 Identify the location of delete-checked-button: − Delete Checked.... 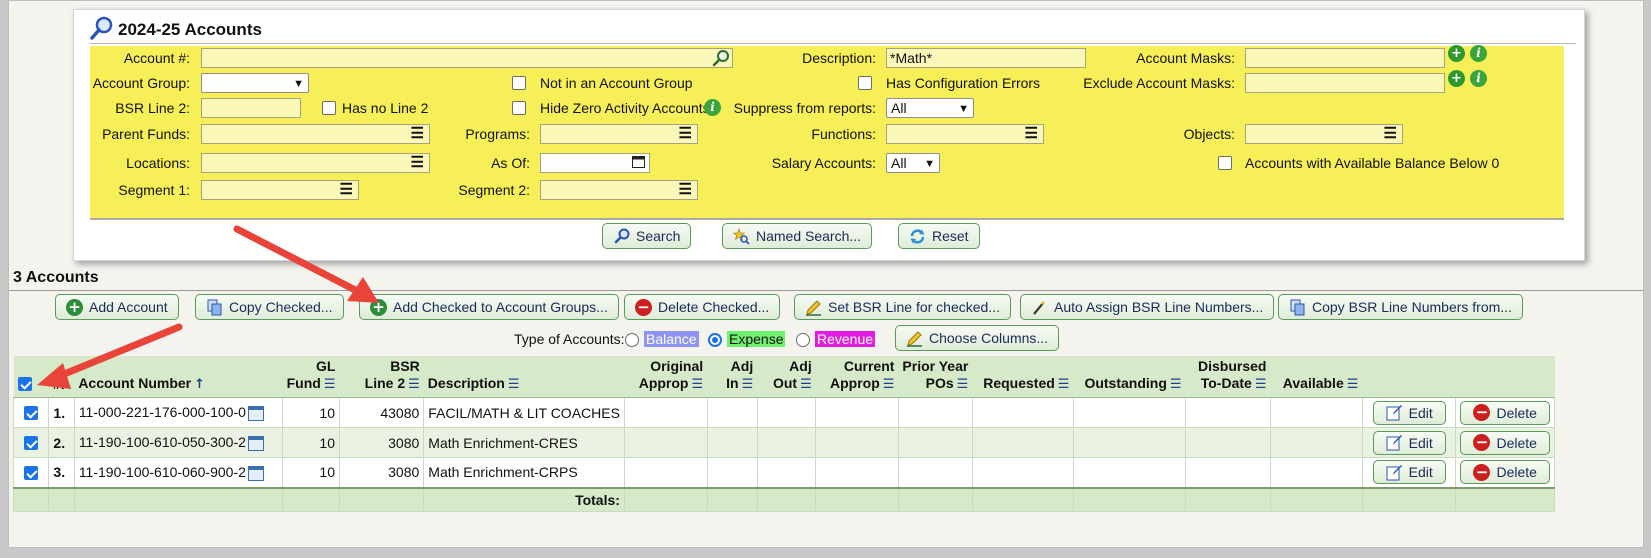
(702, 307).